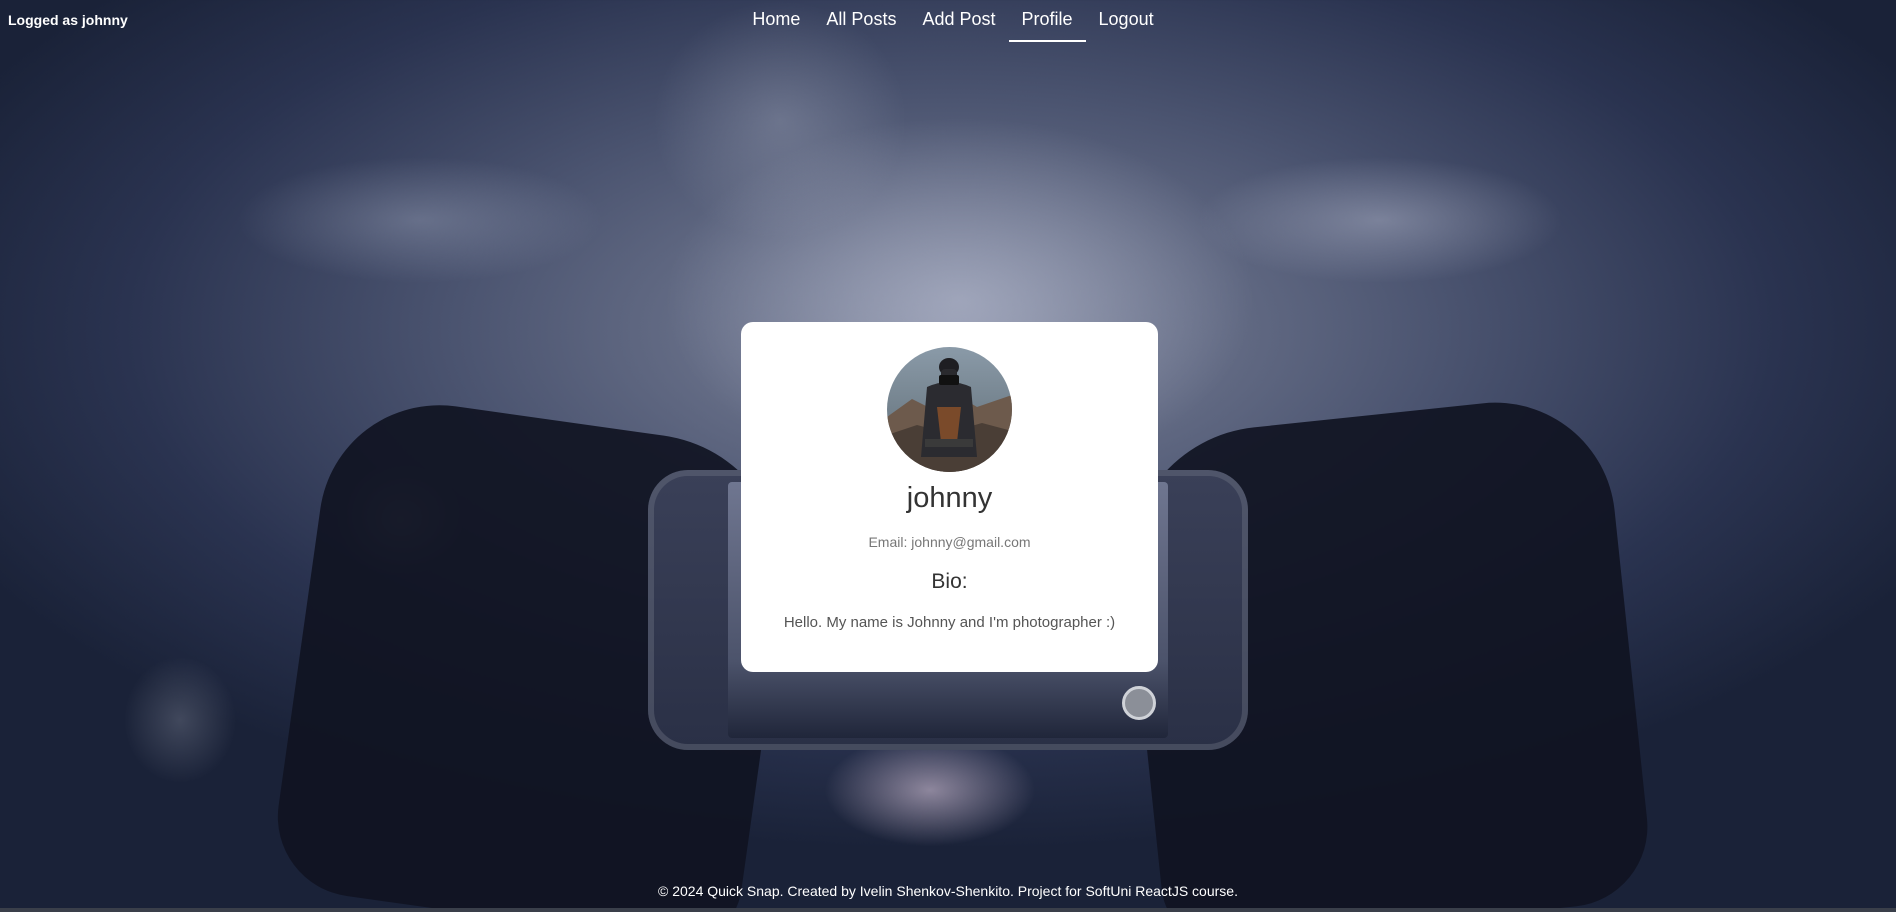 This screenshot has height=912, width=1896. I want to click on main-navigation: Home All Posts Add Post Profile Logout, so click(948, 21).